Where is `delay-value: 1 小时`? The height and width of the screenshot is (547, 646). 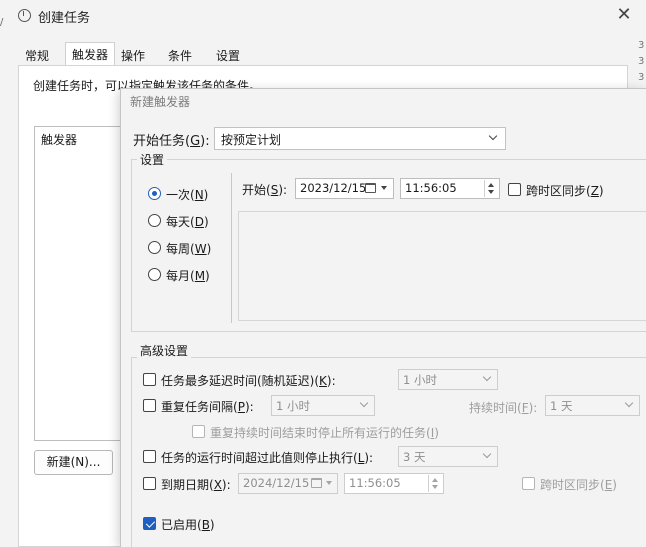
delay-value: 1 小时 is located at coordinates (420, 380).